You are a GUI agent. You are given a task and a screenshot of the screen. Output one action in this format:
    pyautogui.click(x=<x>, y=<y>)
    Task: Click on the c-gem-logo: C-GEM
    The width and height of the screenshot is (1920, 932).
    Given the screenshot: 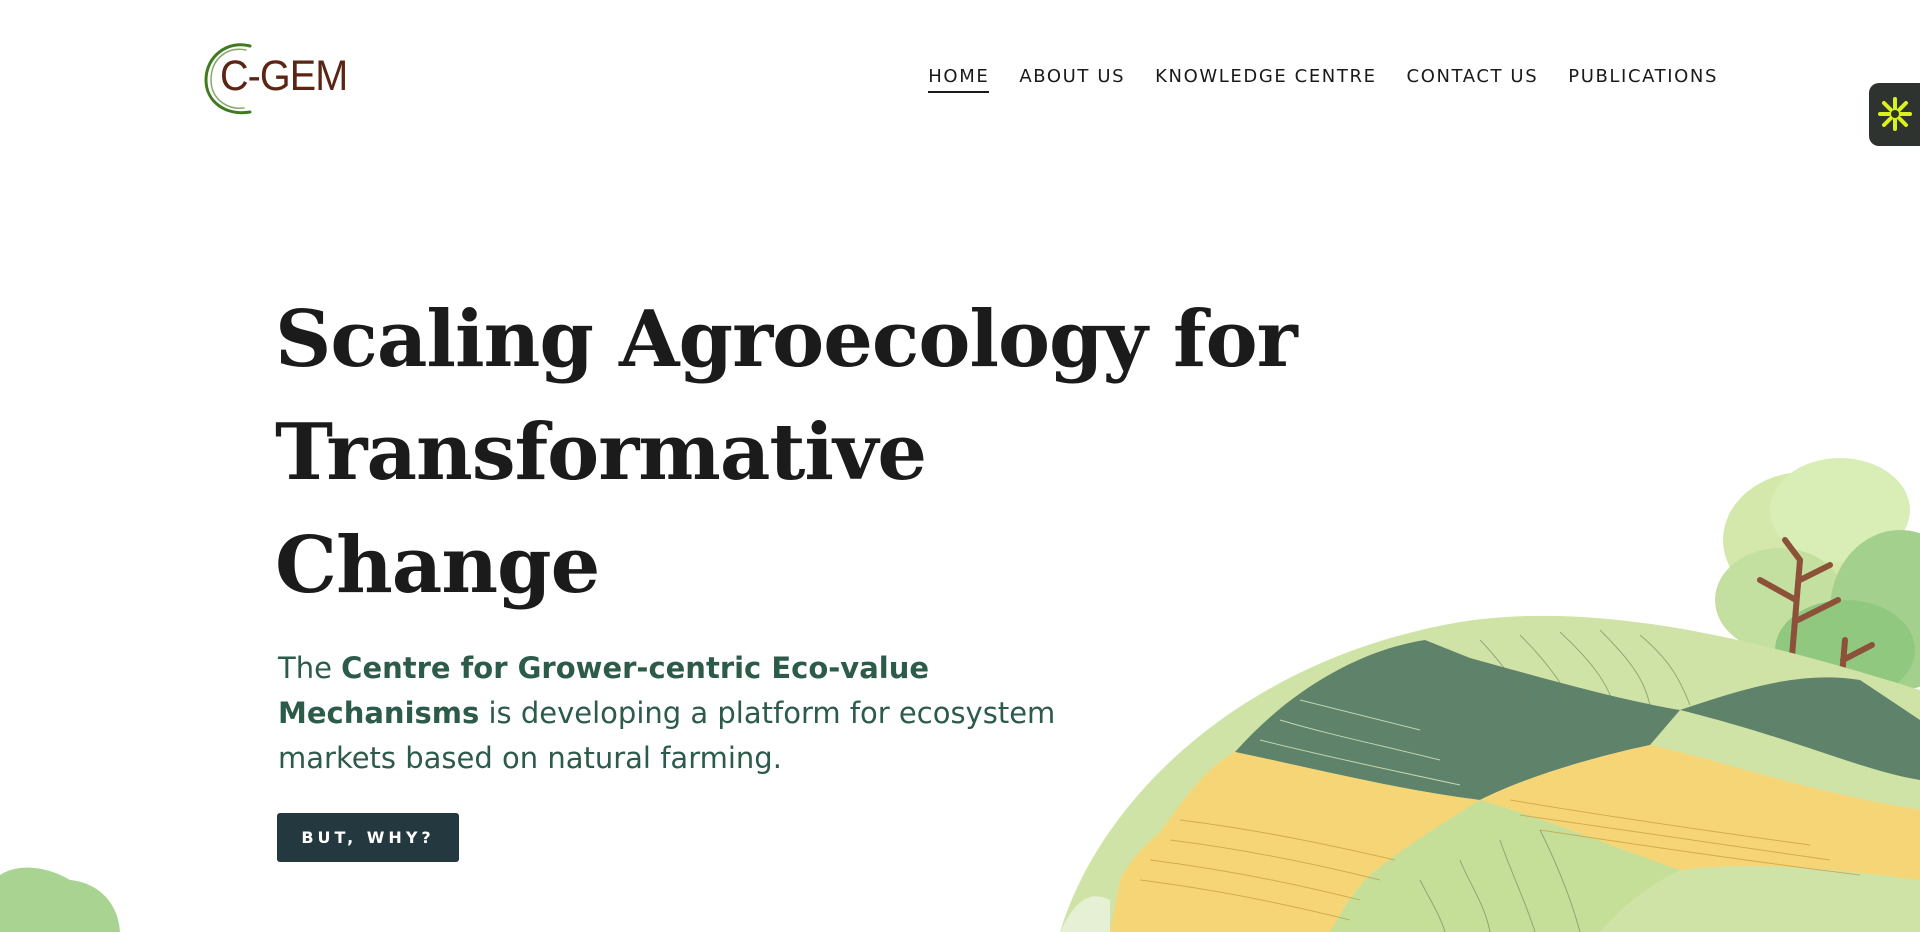 What is the action you would take?
    pyautogui.click(x=278, y=79)
    